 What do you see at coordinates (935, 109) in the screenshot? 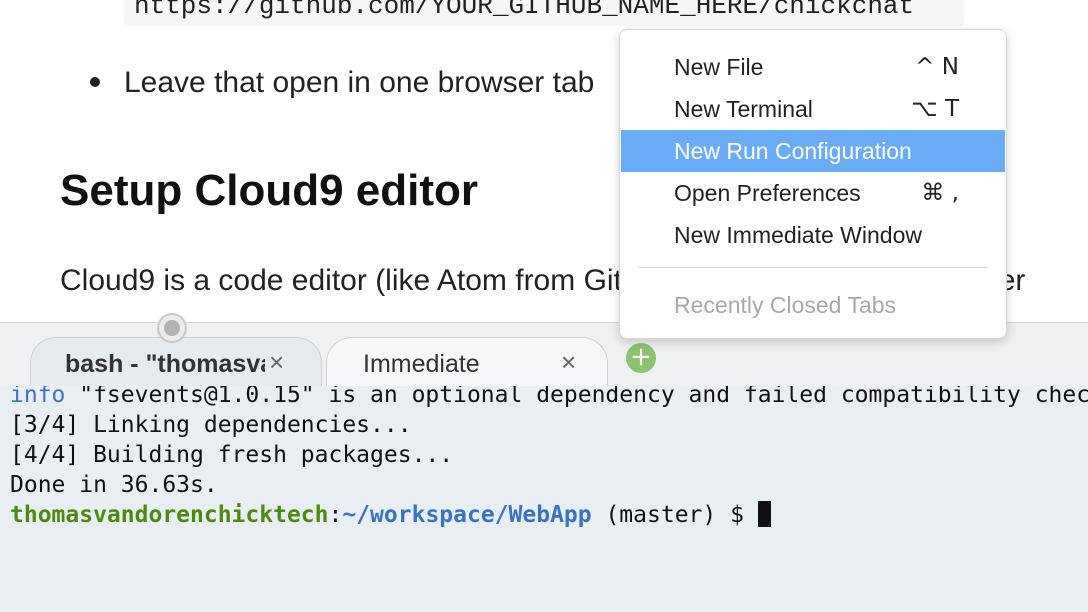
I see `menu-item-shortcut: ⌥ T` at bounding box center [935, 109].